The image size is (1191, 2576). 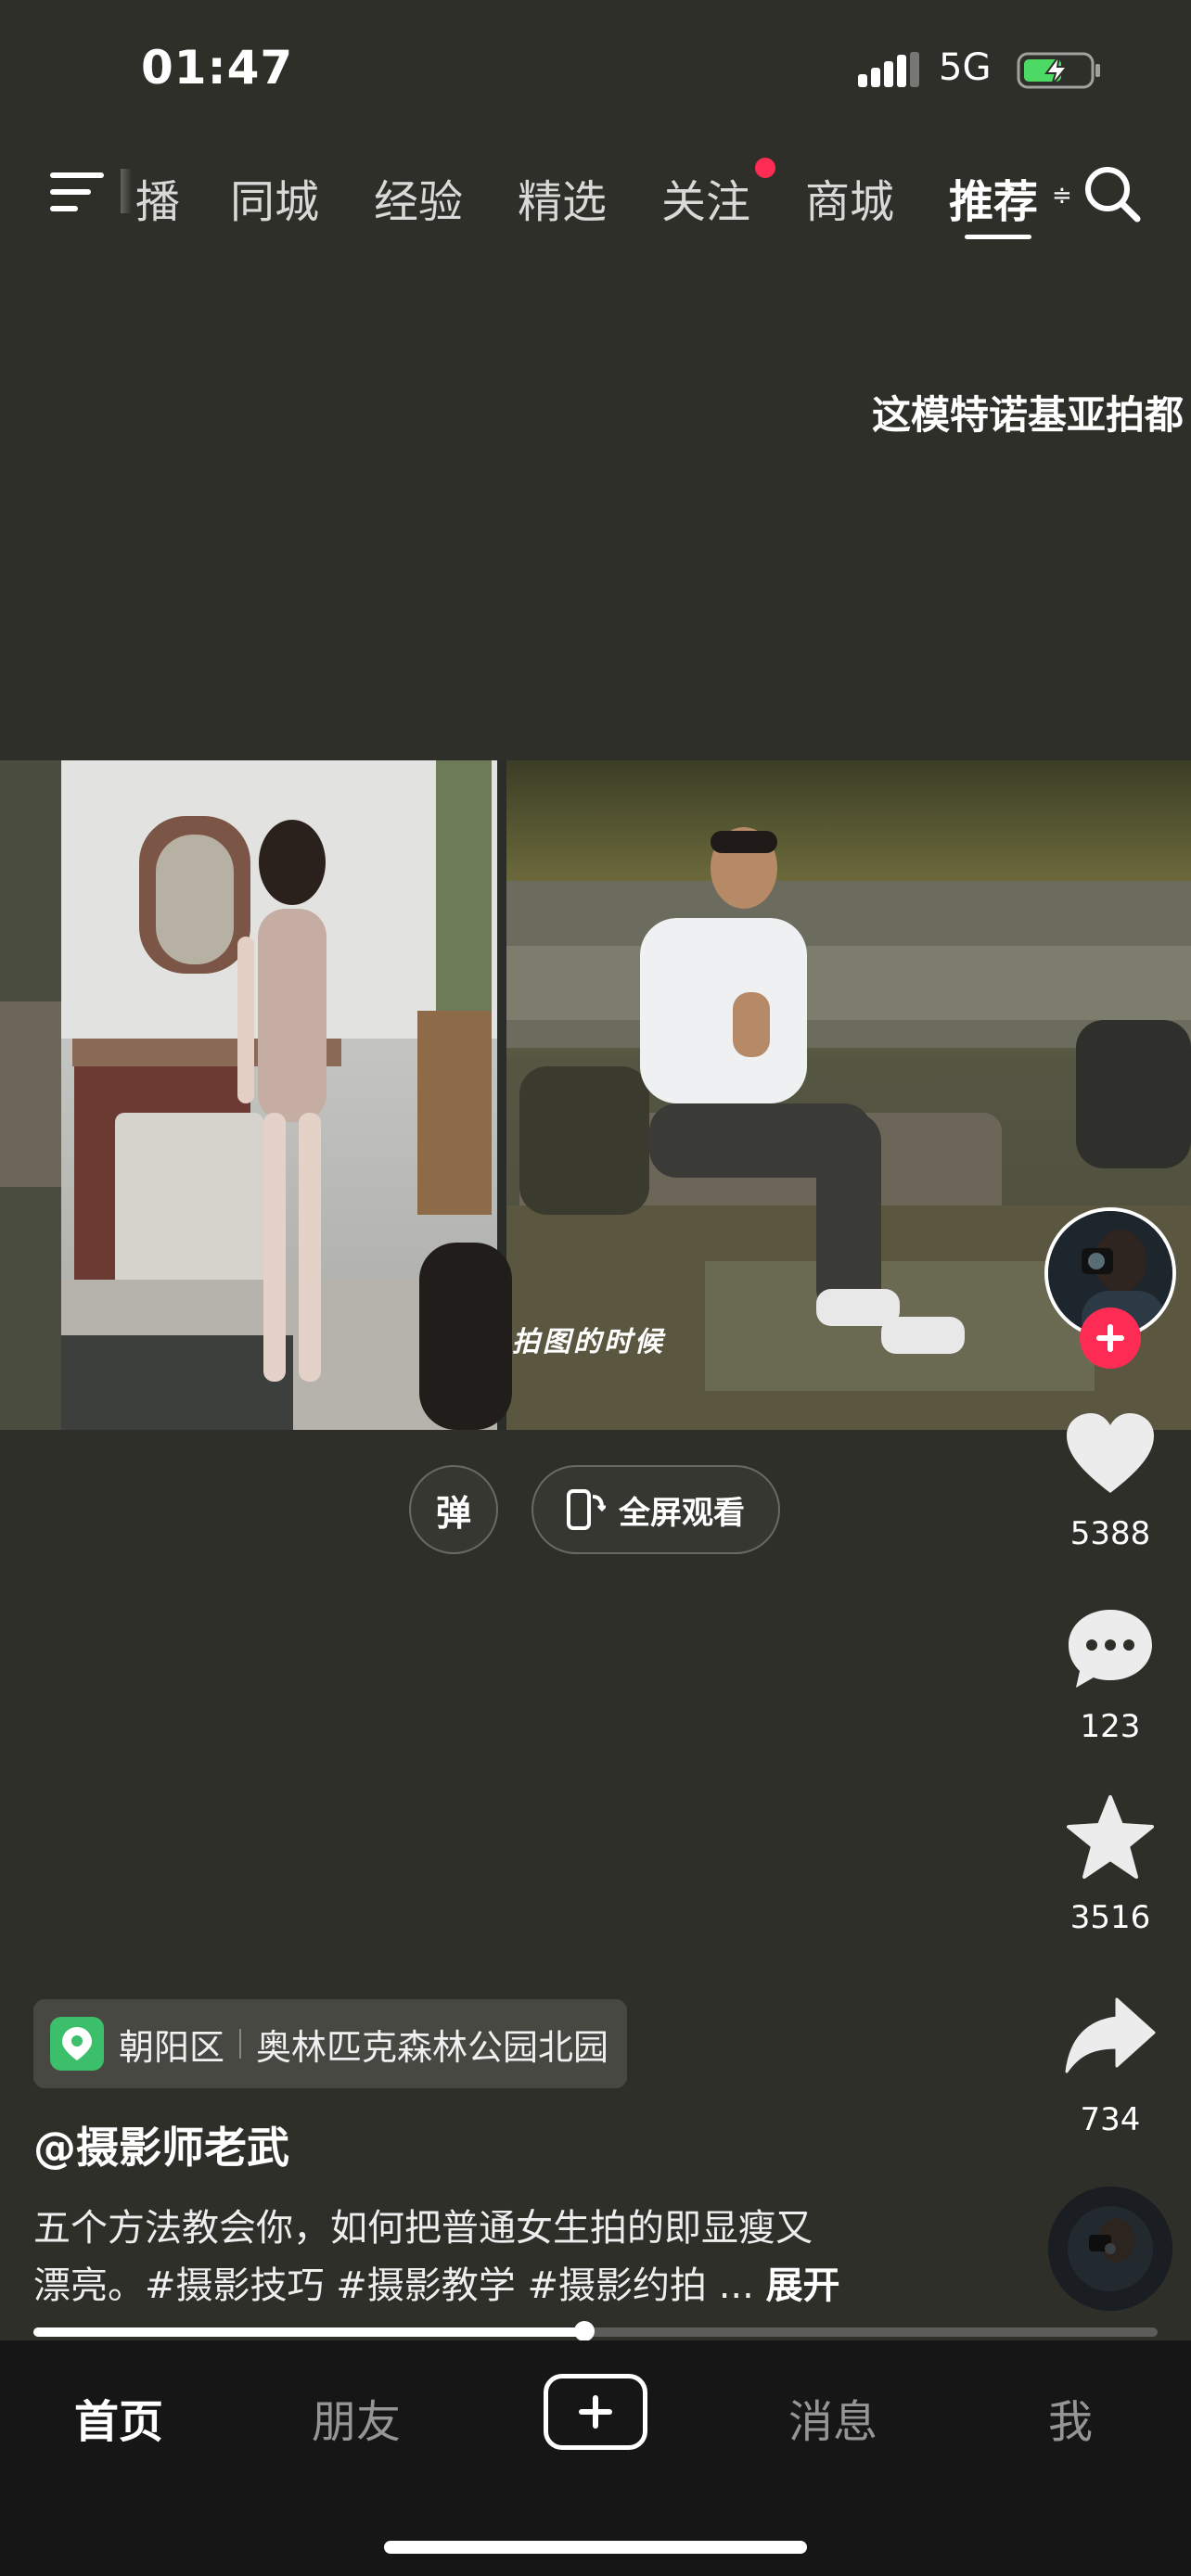 What do you see at coordinates (127, 191) in the screenshot?
I see `tab-scroll-fade` at bounding box center [127, 191].